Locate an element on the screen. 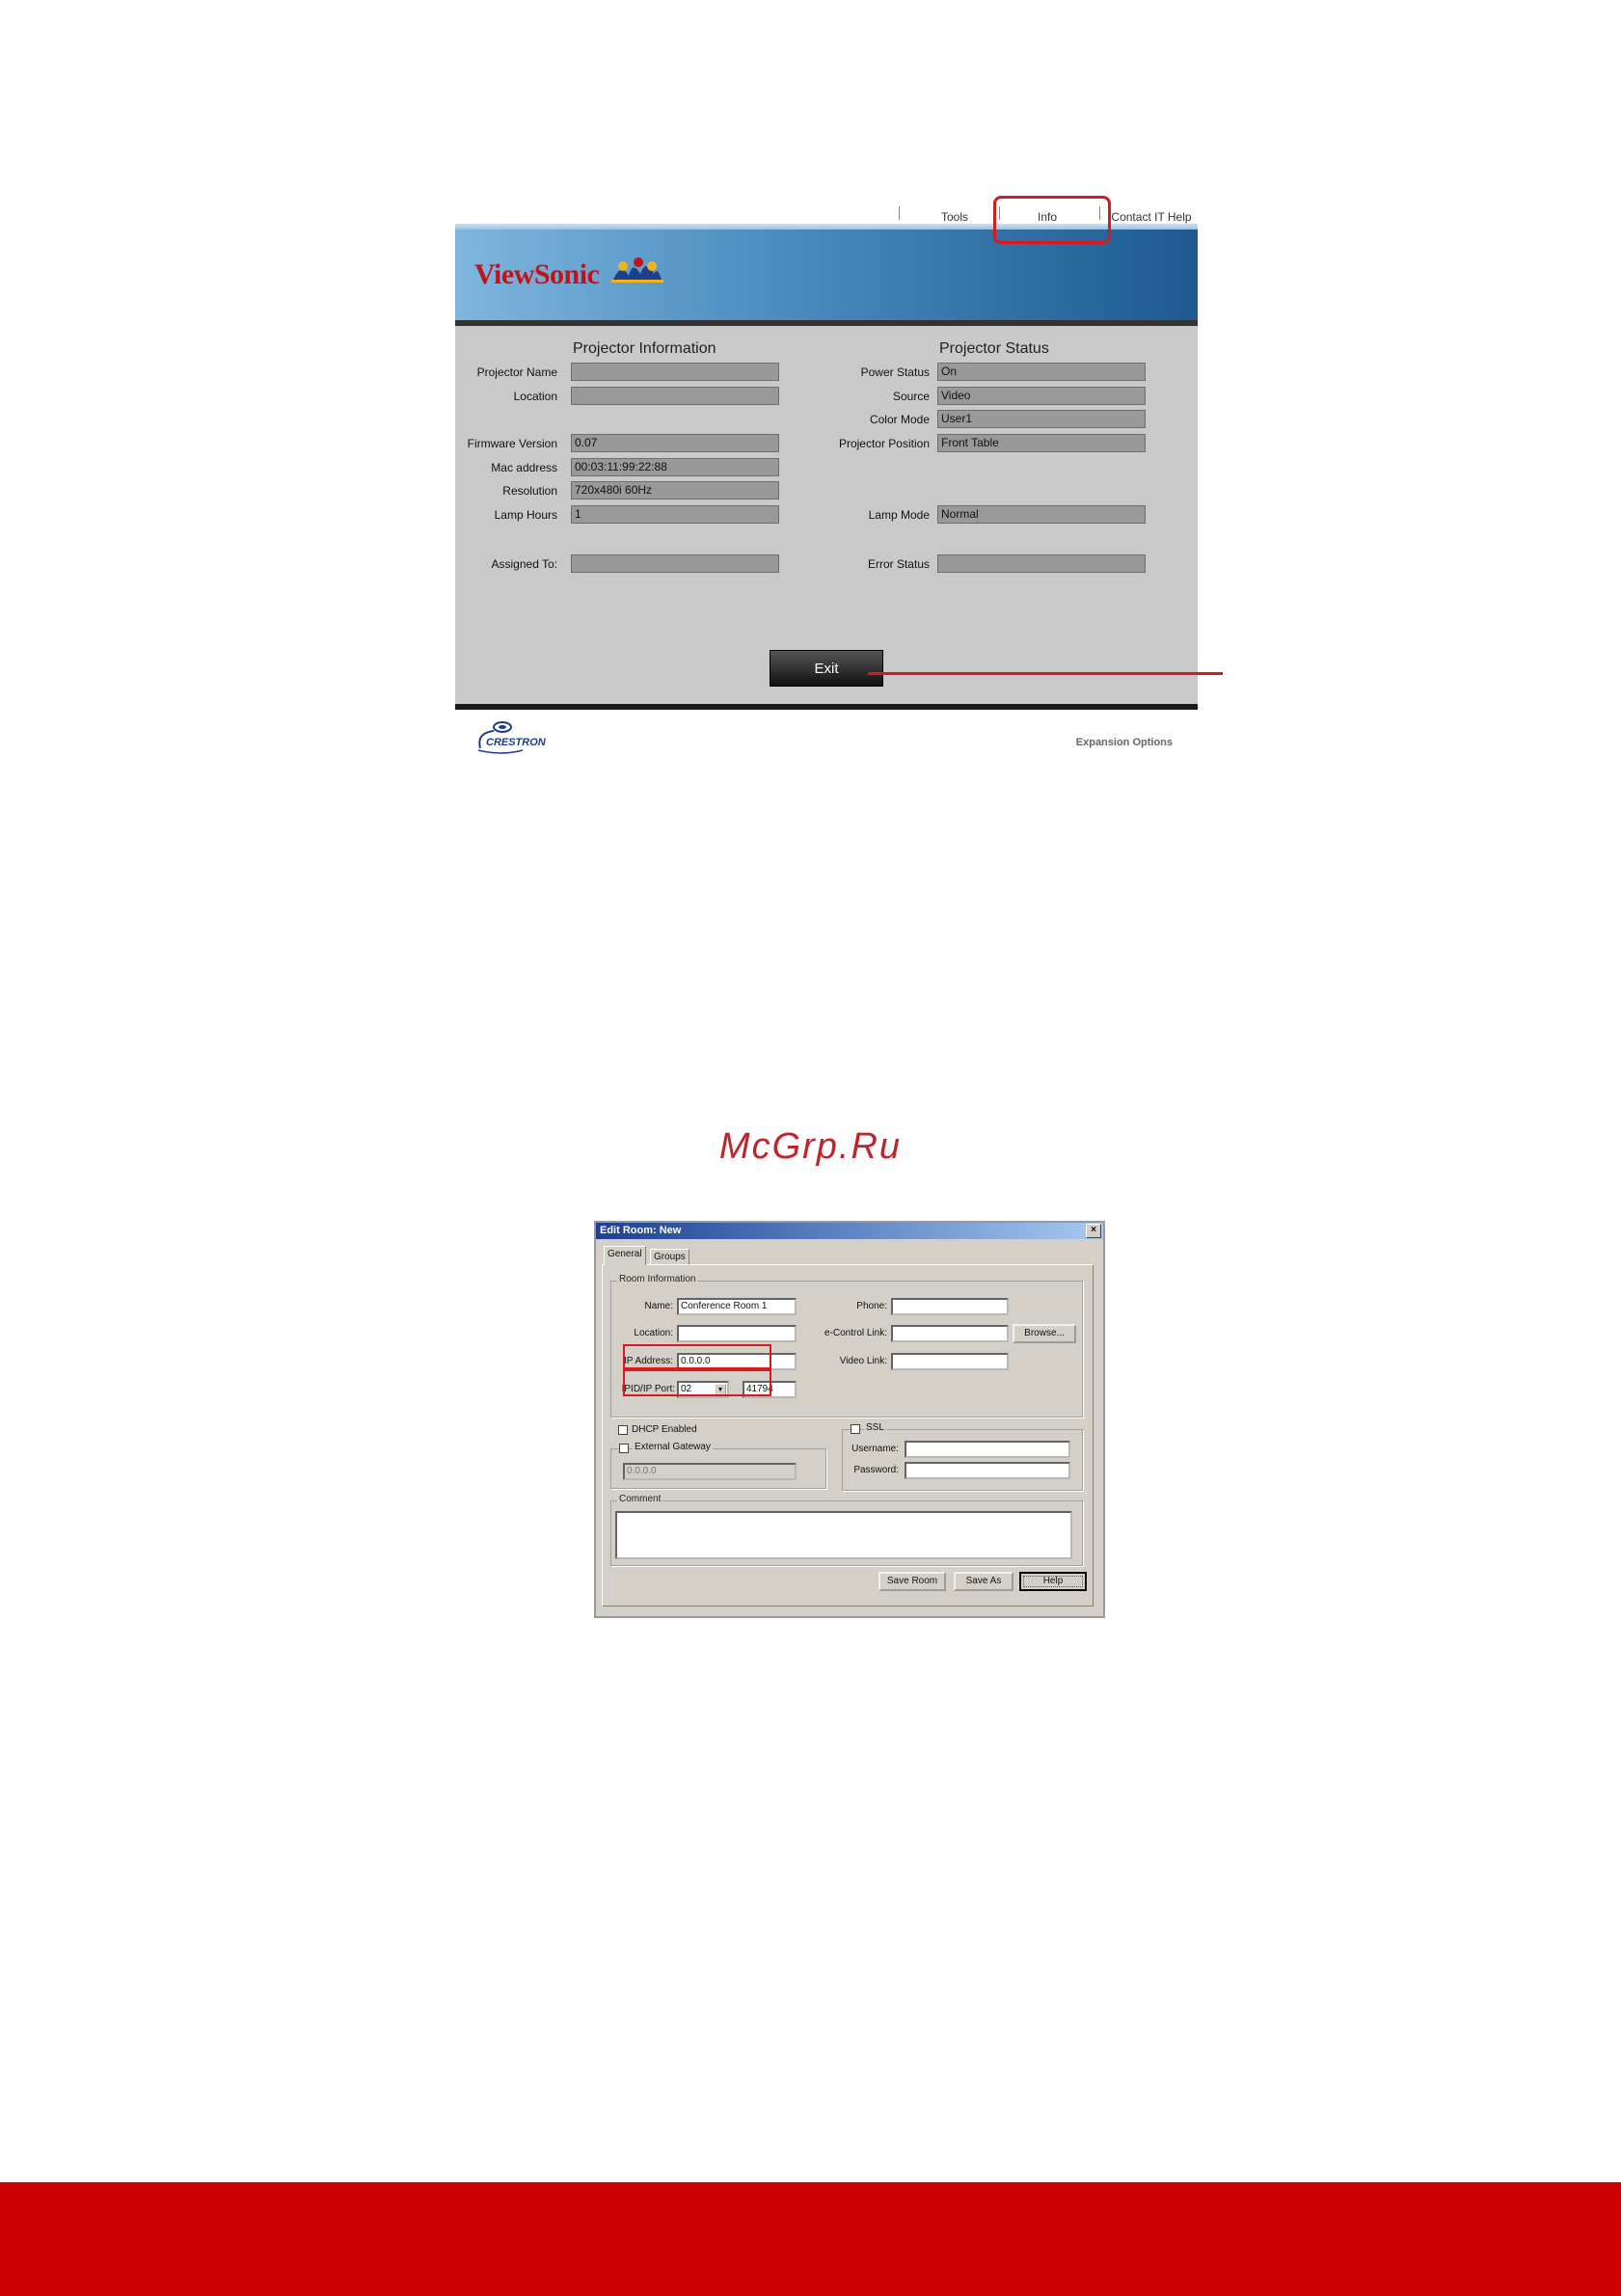 The height and width of the screenshot is (2296, 1621). video-link-label: Video Link: is located at coordinates (863, 1361).